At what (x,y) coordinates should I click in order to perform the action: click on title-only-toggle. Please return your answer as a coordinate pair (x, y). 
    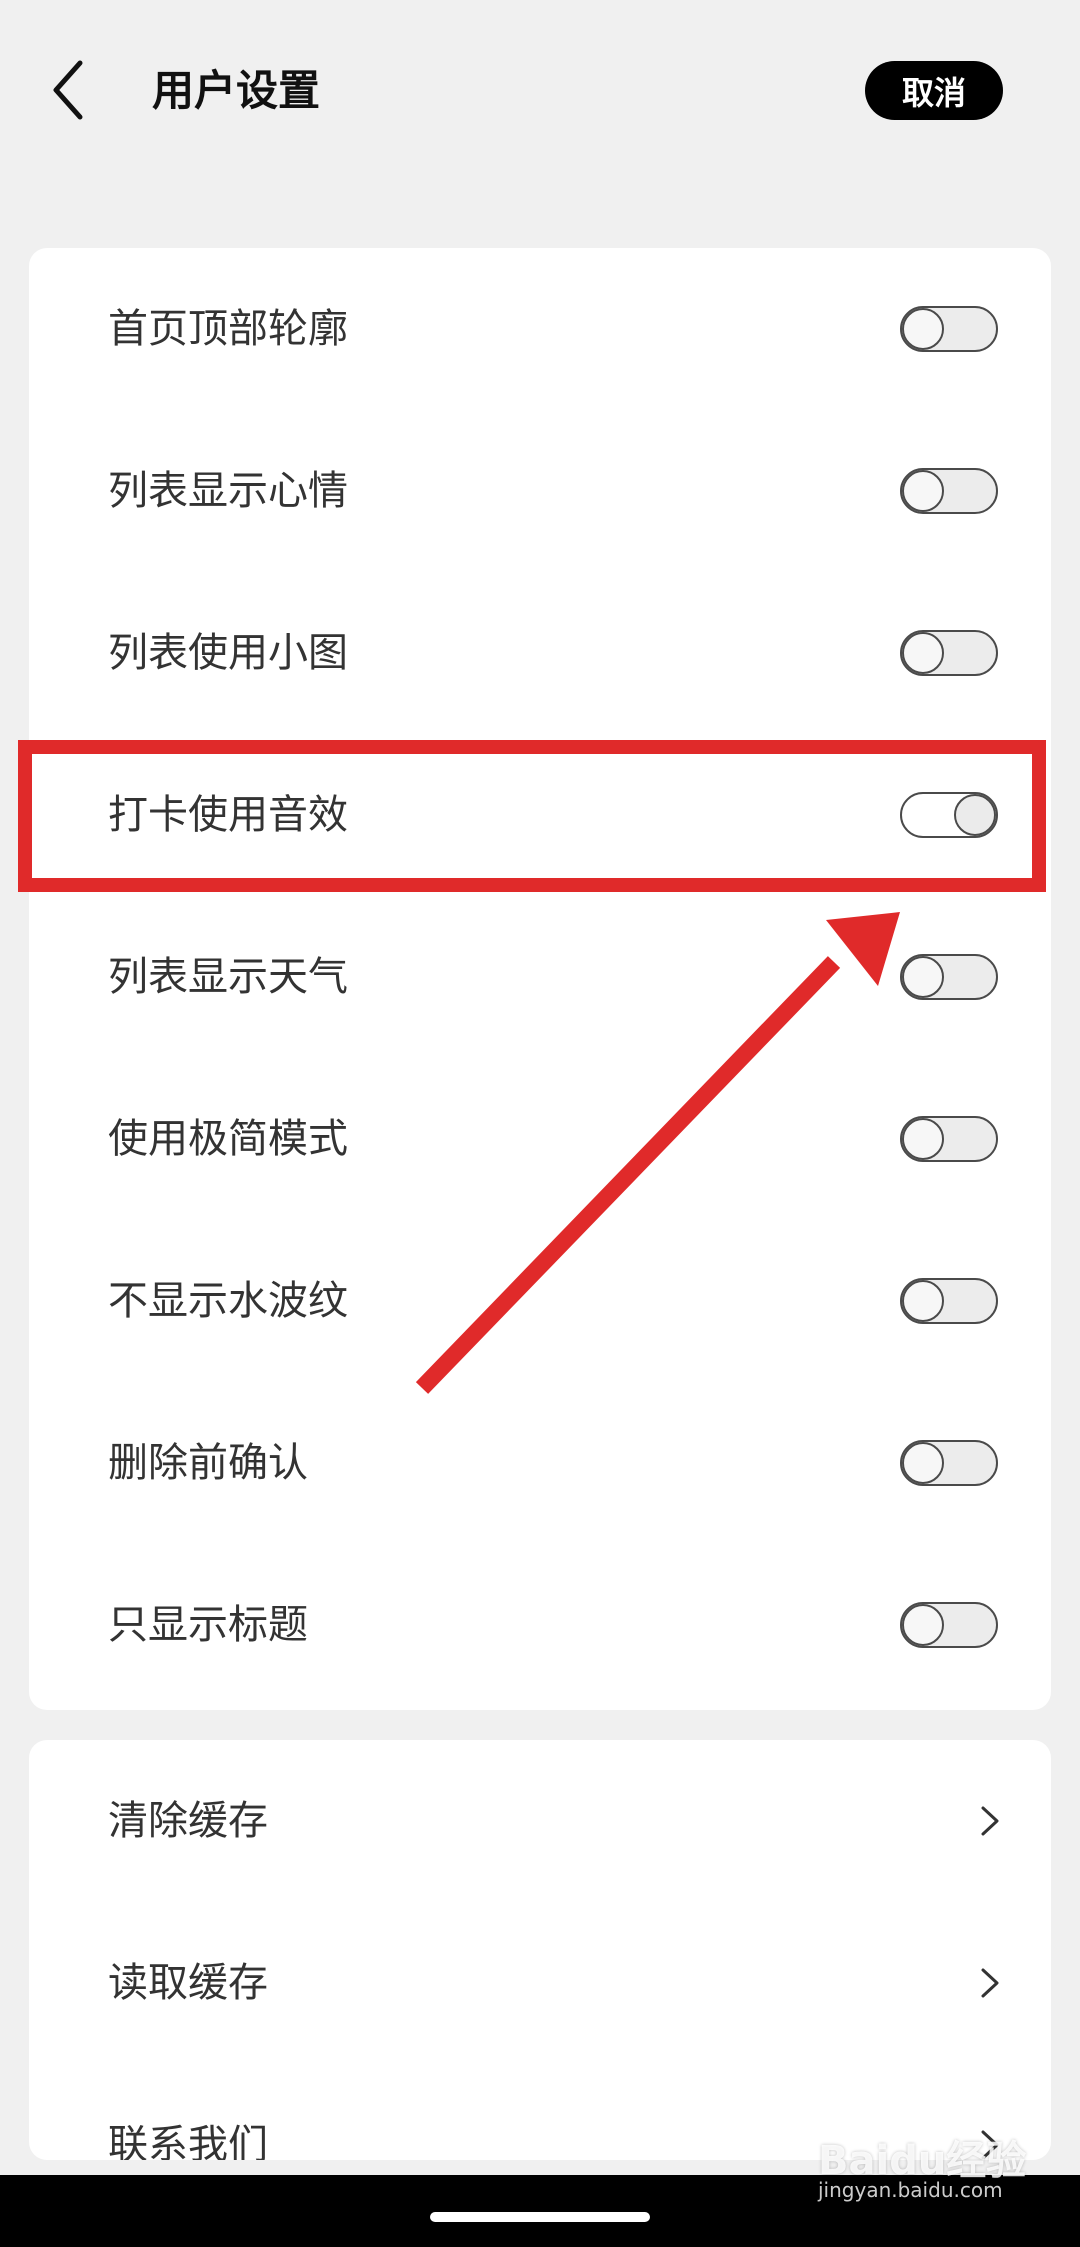
    Looking at the image, I should click on (949, 1625).